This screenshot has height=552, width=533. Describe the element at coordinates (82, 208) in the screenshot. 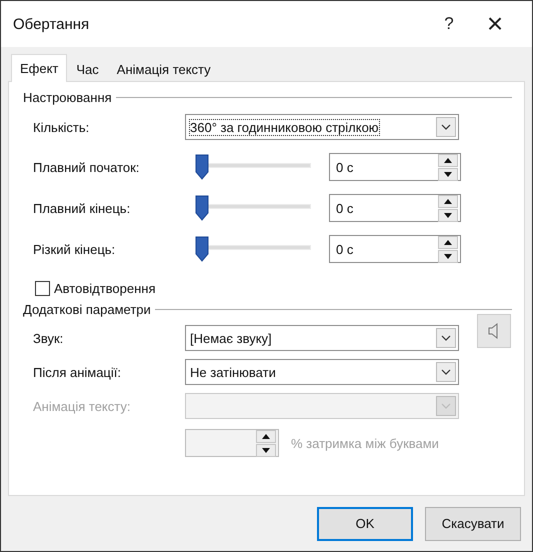

I see `field-label: Плавний кінець:` at that location.